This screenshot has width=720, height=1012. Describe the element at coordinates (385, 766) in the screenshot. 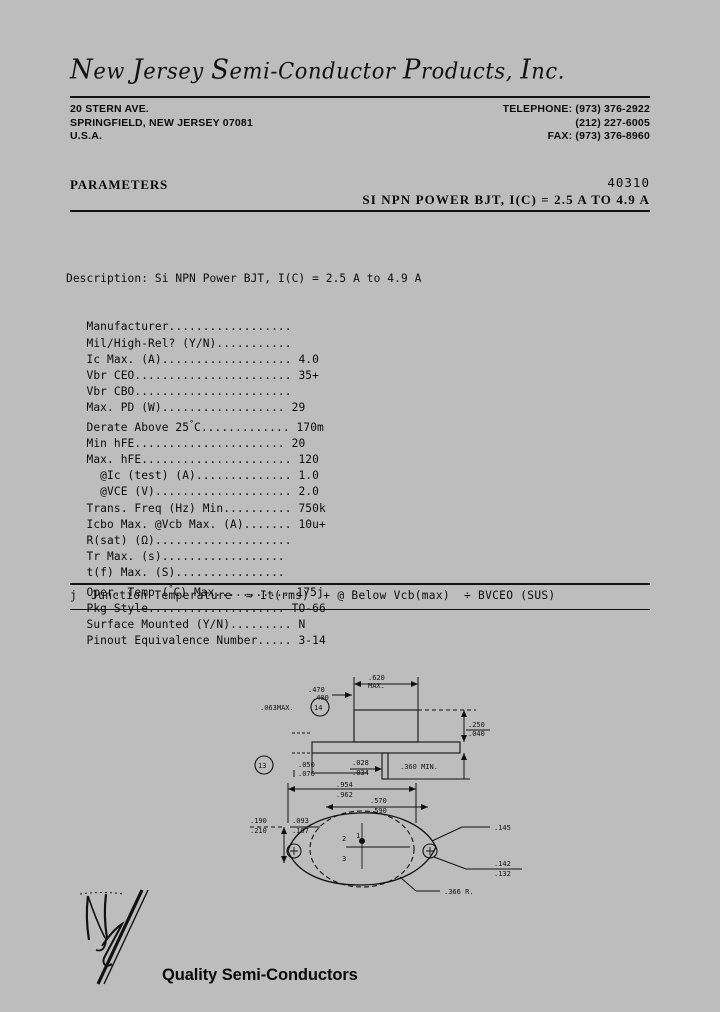

I see `center-lead` at that location.